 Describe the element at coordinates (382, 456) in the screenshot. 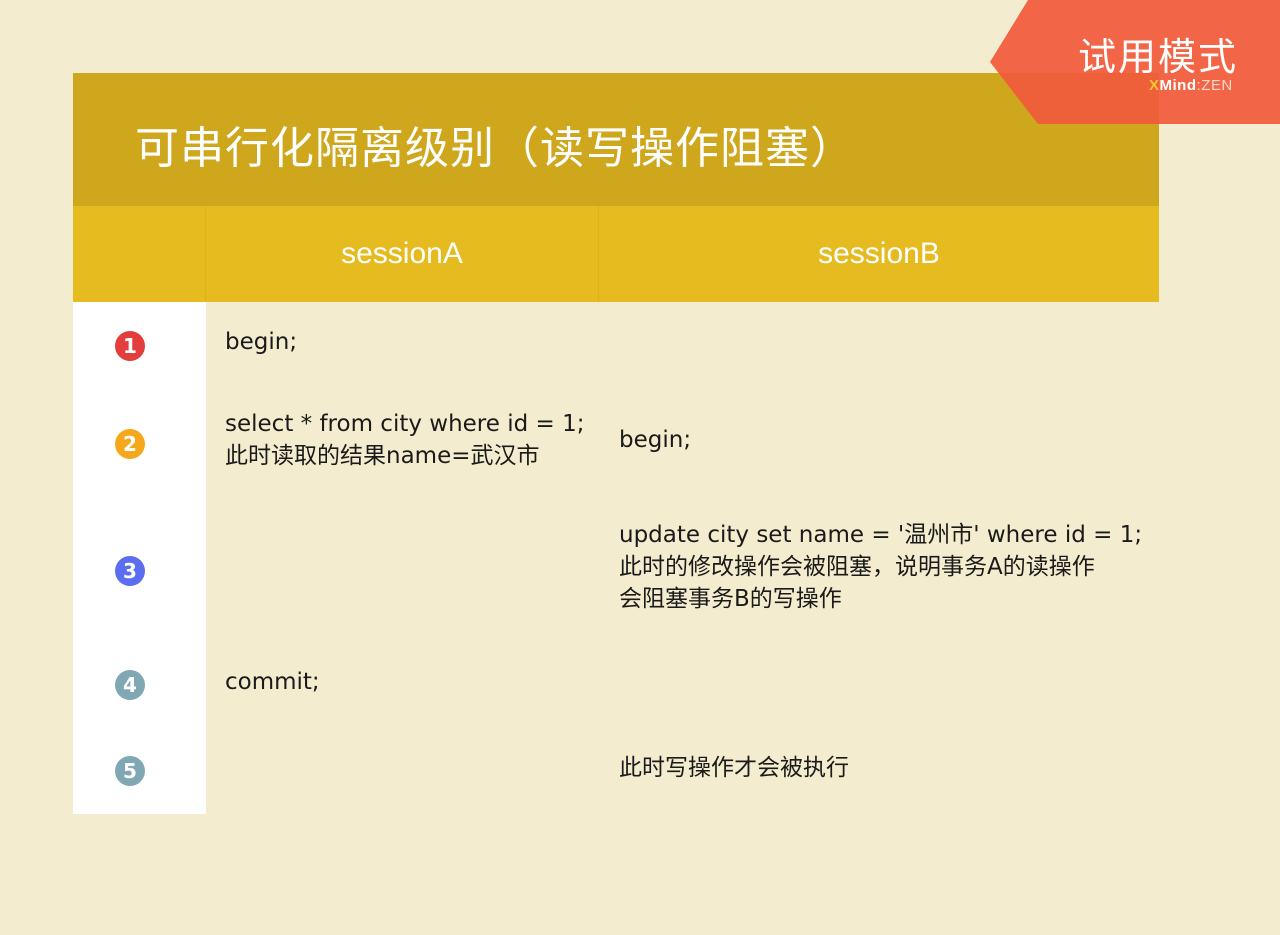

I see `step-2-session-a-line: 此时读取的结果name=武汉市` at that location.